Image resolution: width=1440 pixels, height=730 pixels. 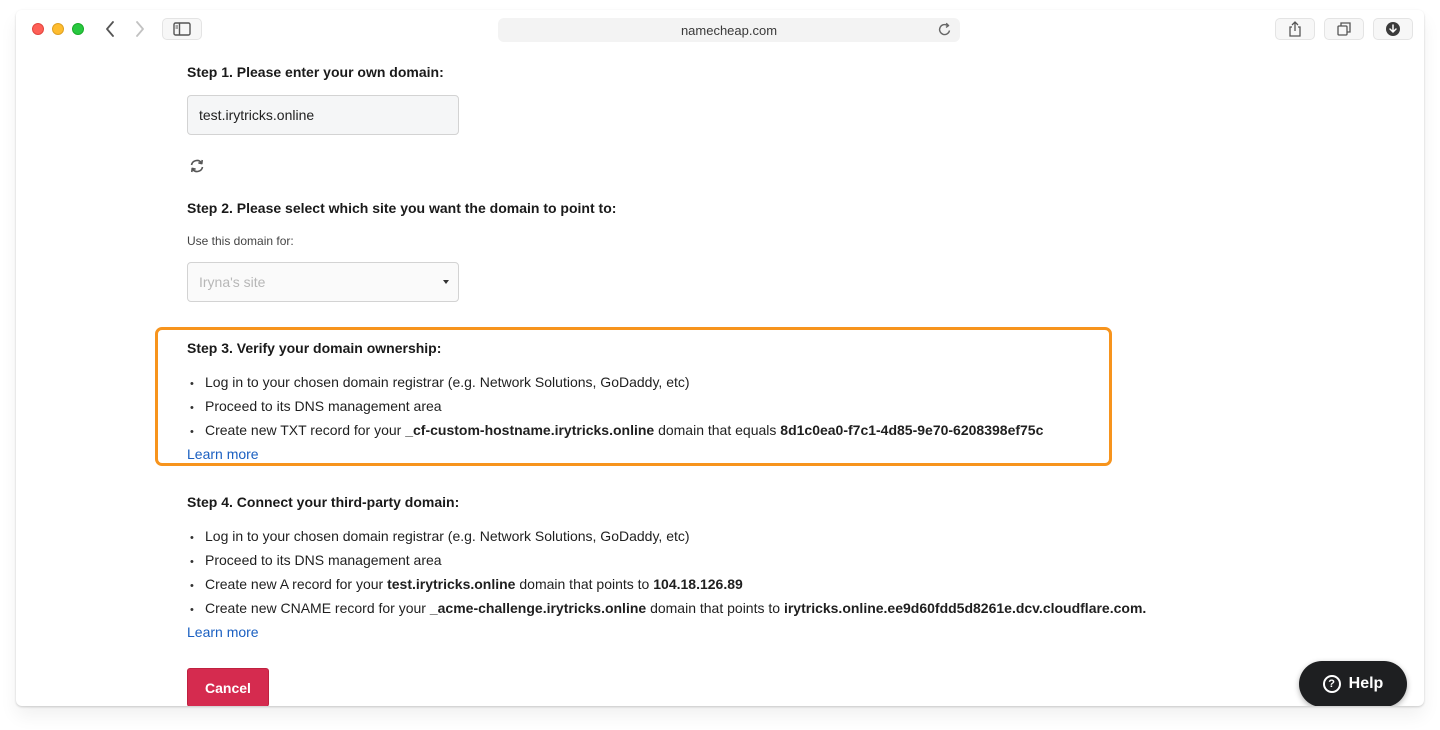 I want to click on help-question-icon: ?, so click(x=1331, y=684).